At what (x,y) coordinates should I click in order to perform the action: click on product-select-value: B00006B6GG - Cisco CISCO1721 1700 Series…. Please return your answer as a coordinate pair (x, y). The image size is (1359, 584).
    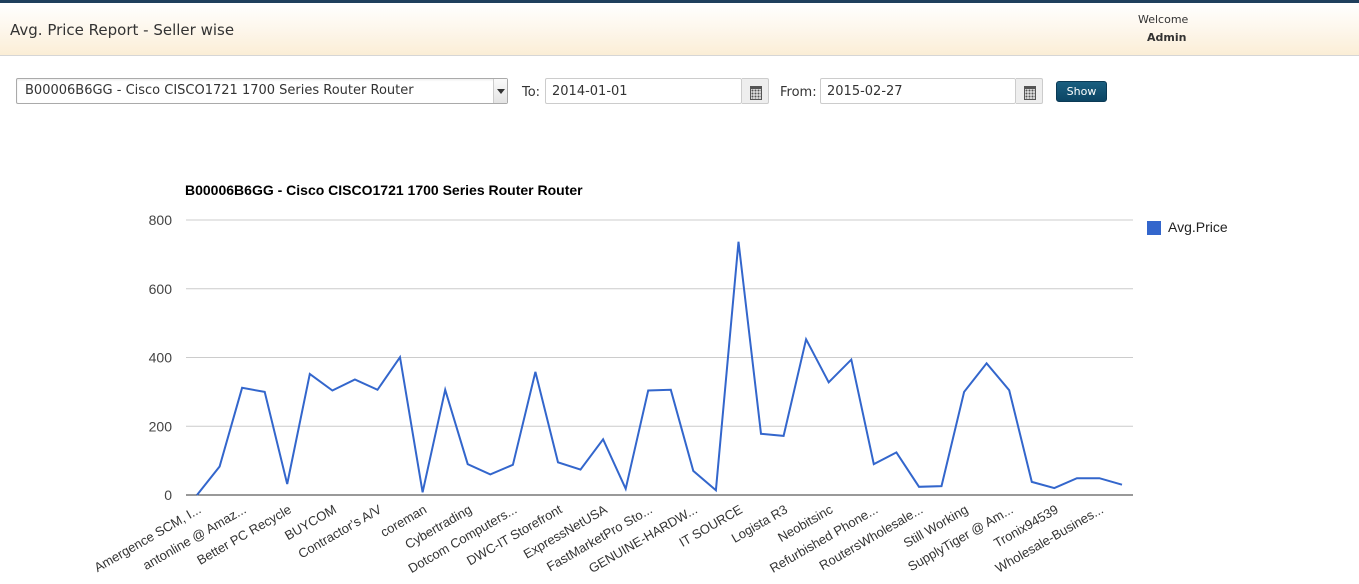
    Looking at the image, I should click on (219, 90).